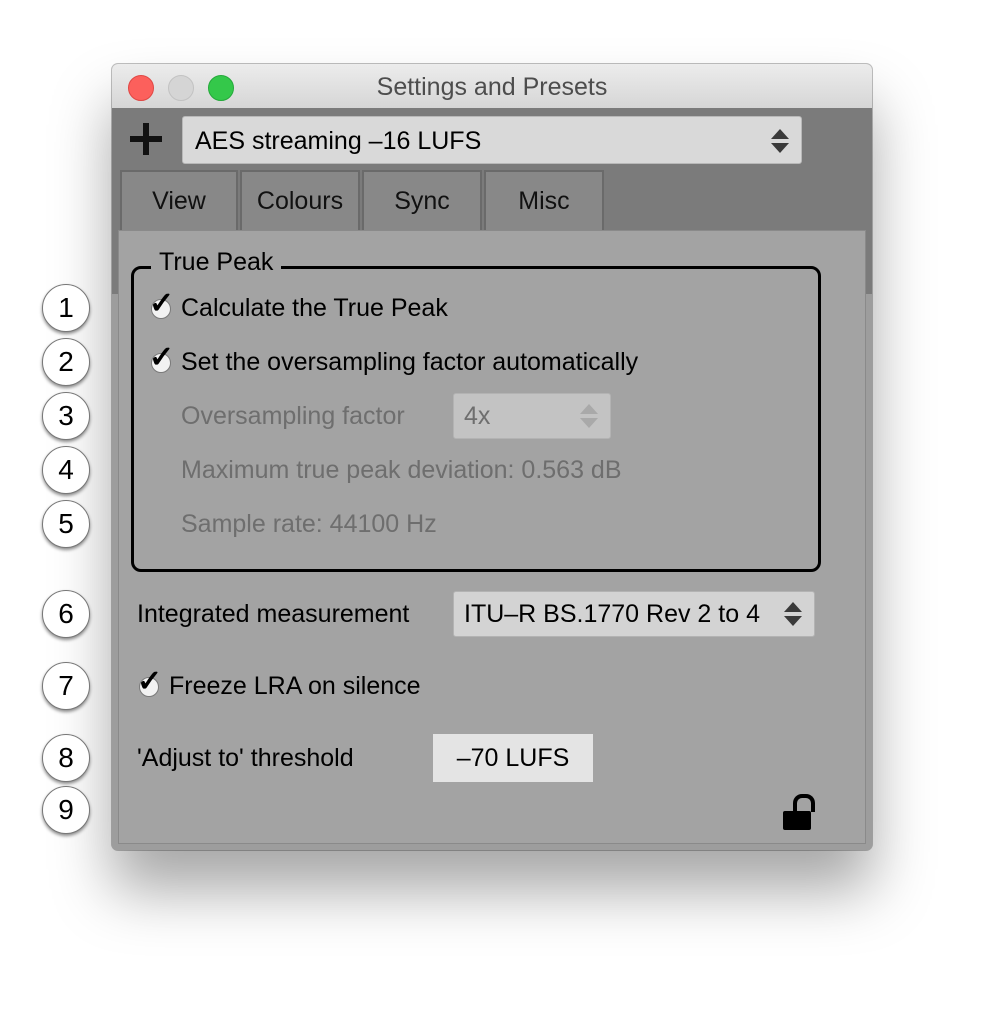 The image size is (984, 1010). Describe the element at coordinates (66, 810) in the screenshot. I see `callout-badge-9: 9` at that location.